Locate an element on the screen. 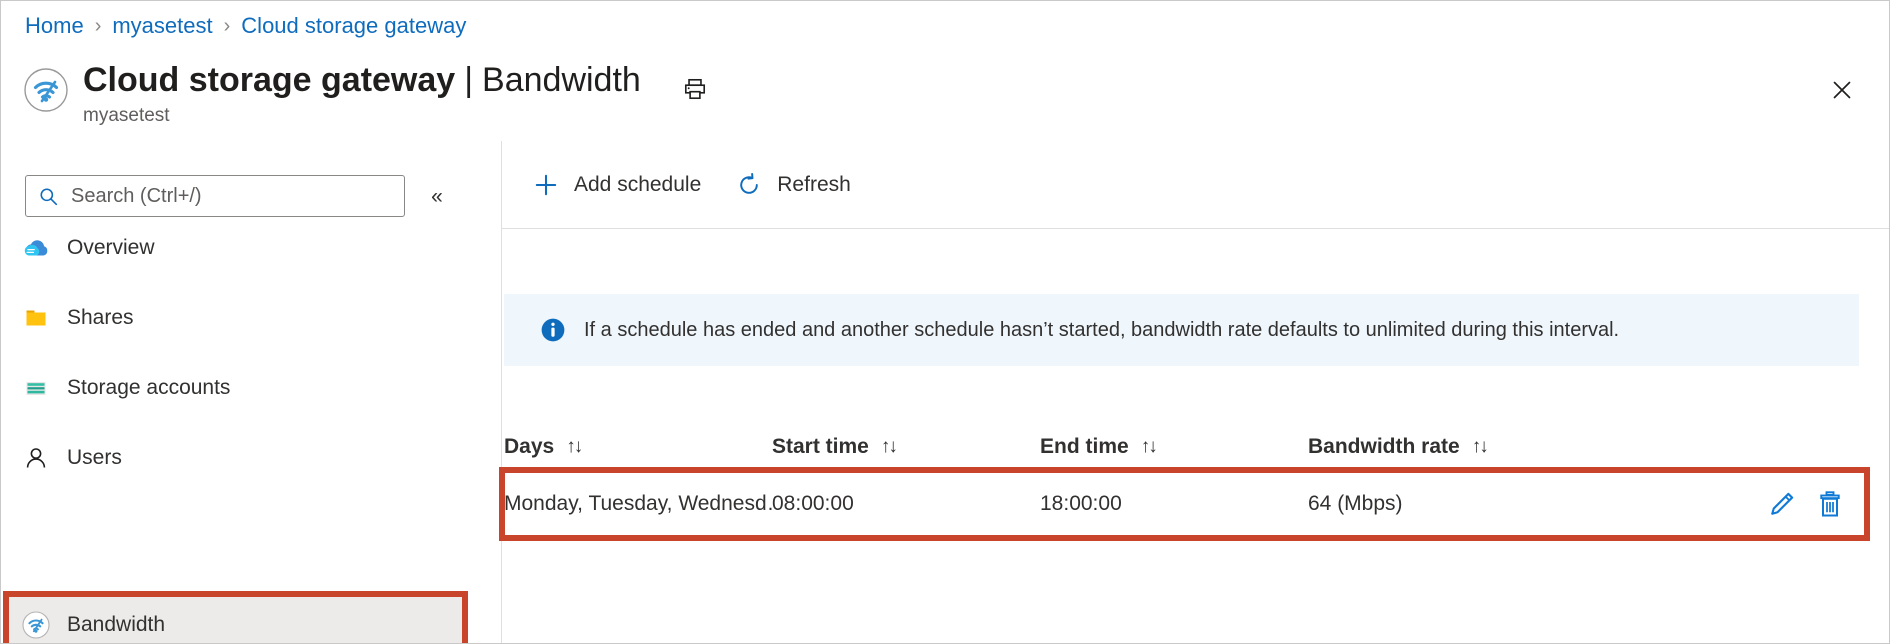  row-actions is located at coordinates (1799, 504).